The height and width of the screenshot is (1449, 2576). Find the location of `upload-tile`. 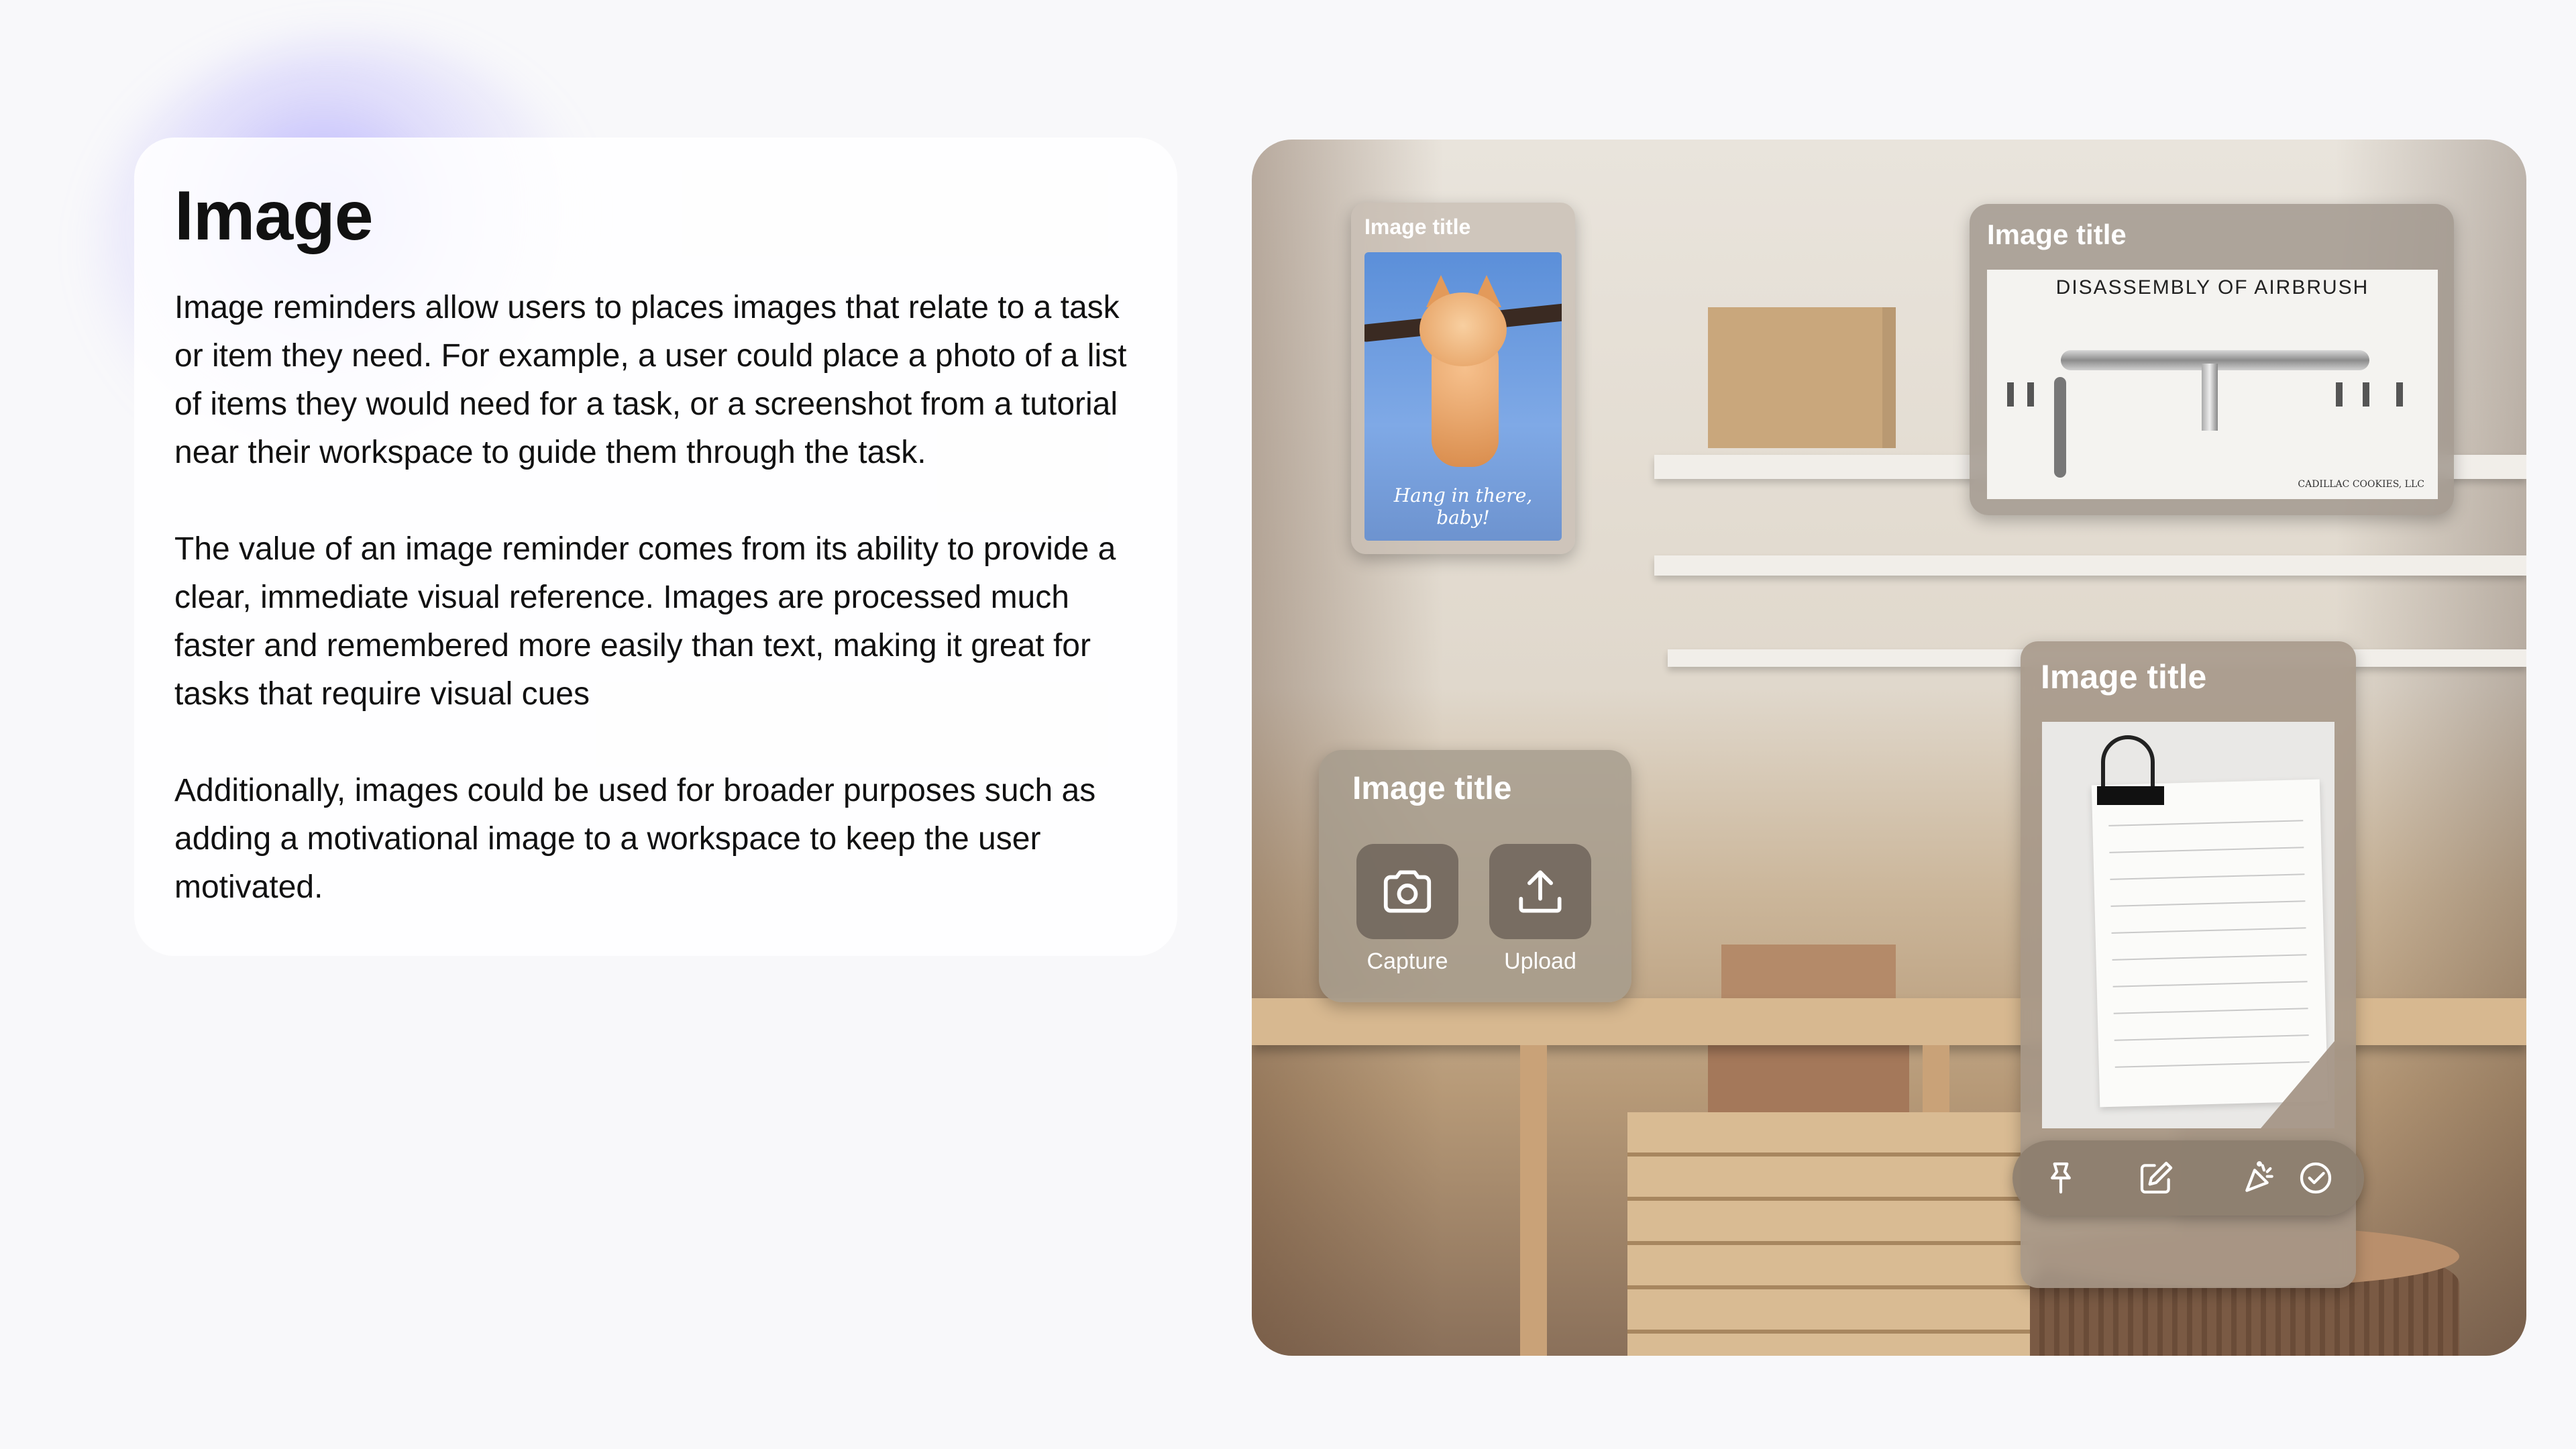

upload-tile is located at coordinates (1540, 891).